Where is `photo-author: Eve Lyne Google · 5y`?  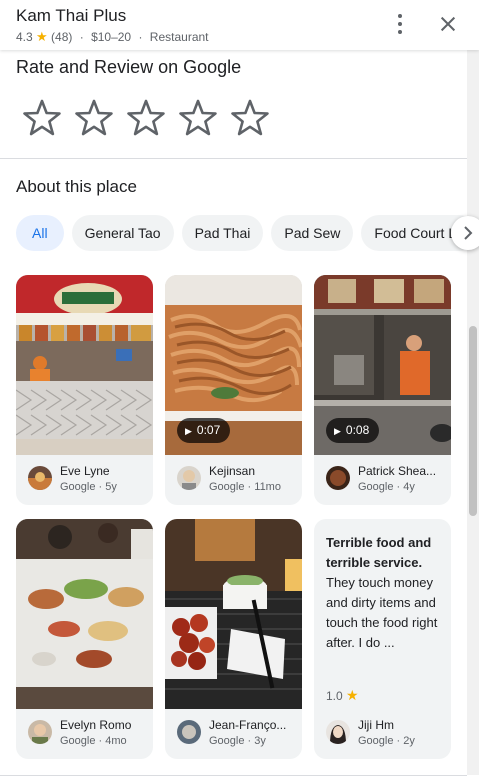
photo-author: Eve Lyne Google · 5y is located at coordinates (84, 480).